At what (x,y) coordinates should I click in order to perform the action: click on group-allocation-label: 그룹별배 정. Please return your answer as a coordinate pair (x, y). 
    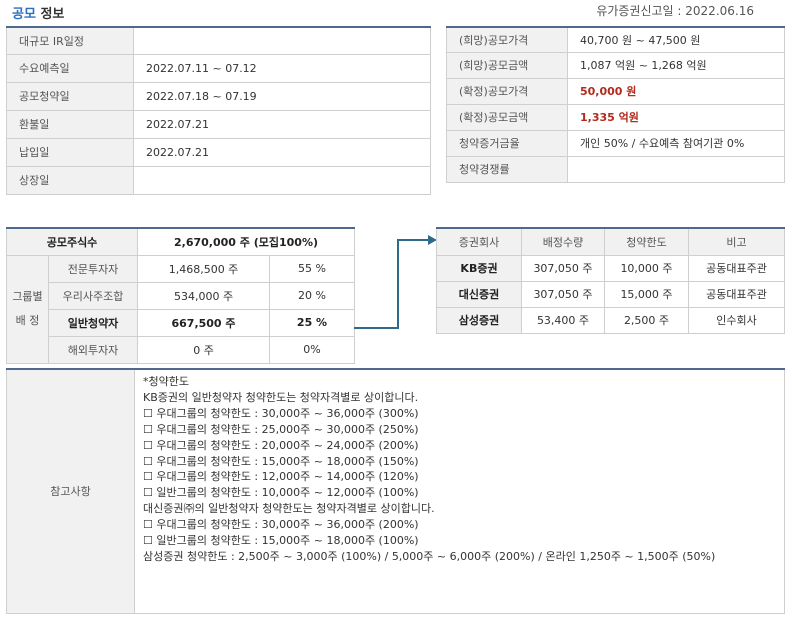
    Looking at the image, I should click on (27, 309).